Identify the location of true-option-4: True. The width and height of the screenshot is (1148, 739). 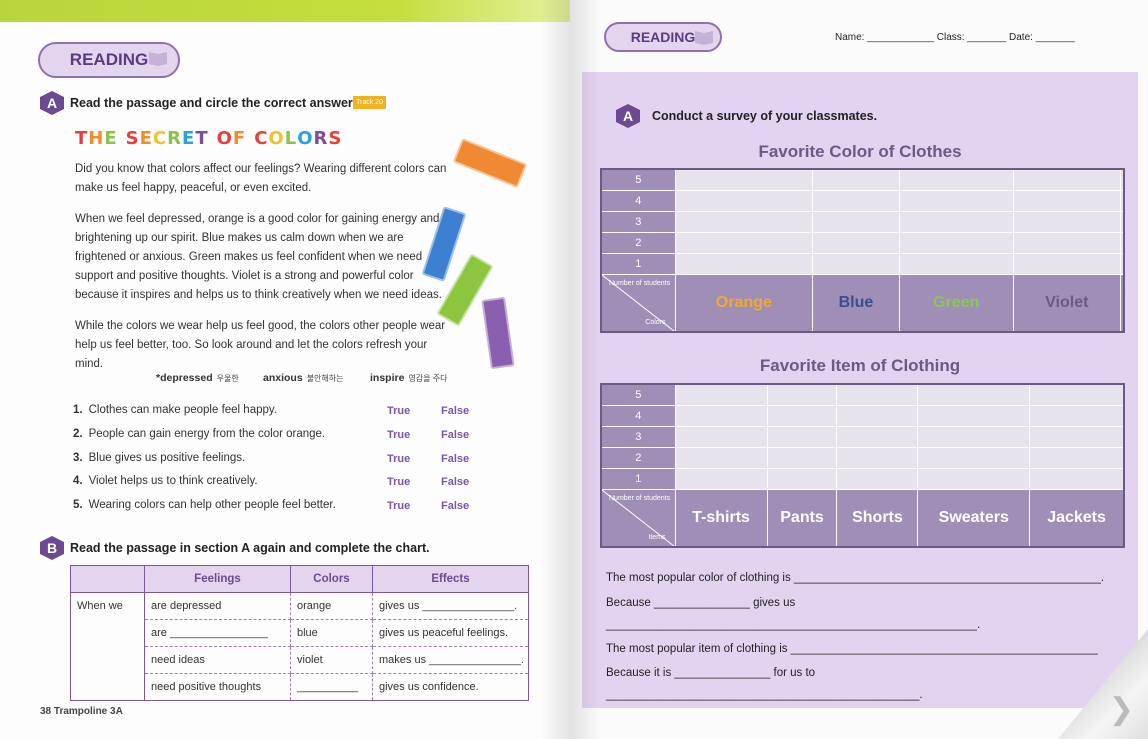
(398, 482).